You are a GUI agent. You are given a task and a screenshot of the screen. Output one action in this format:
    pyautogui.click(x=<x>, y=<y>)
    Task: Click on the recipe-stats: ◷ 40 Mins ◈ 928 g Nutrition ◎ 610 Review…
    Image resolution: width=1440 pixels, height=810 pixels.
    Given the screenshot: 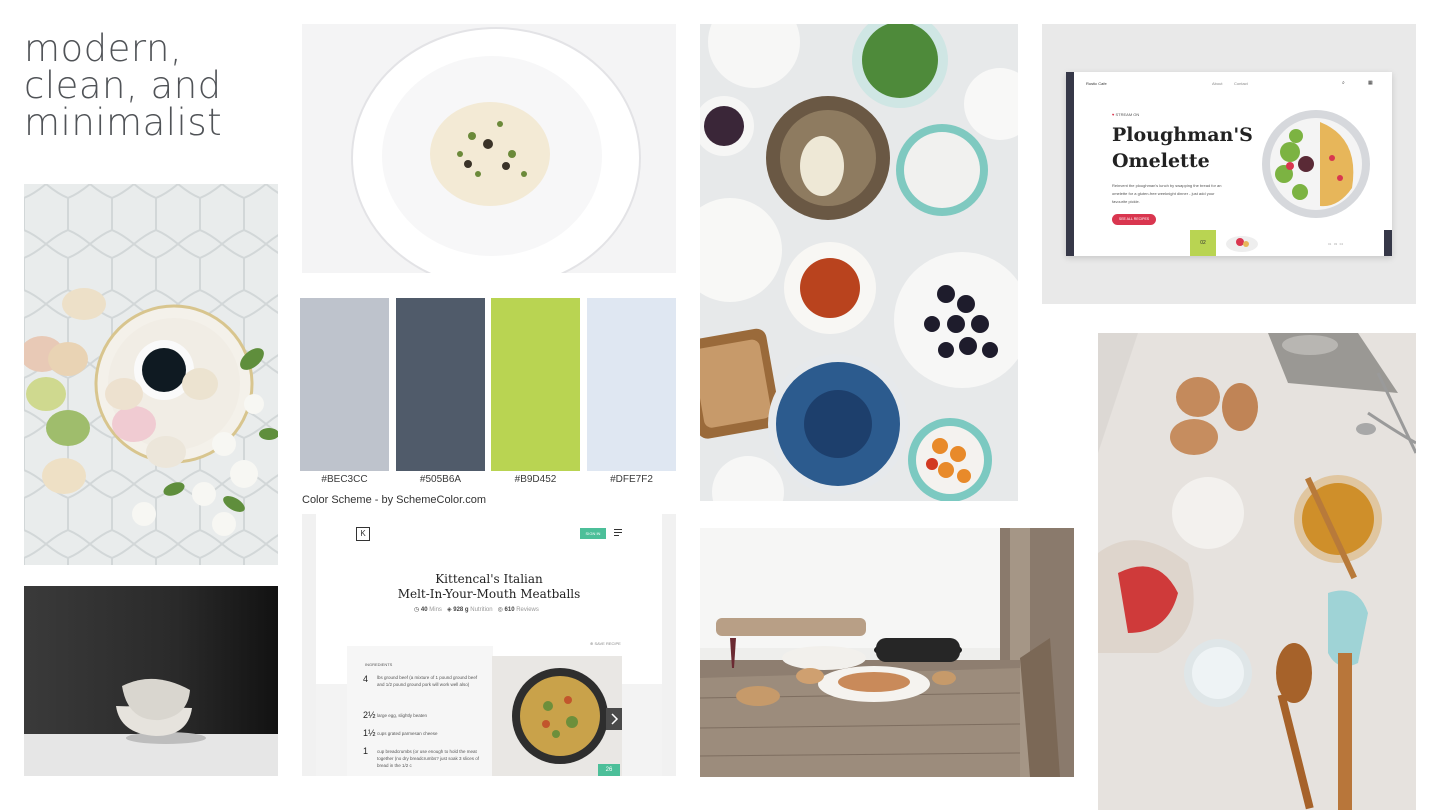 What is the action you would take?
    pyautogui.click(x=494, y=611)
    